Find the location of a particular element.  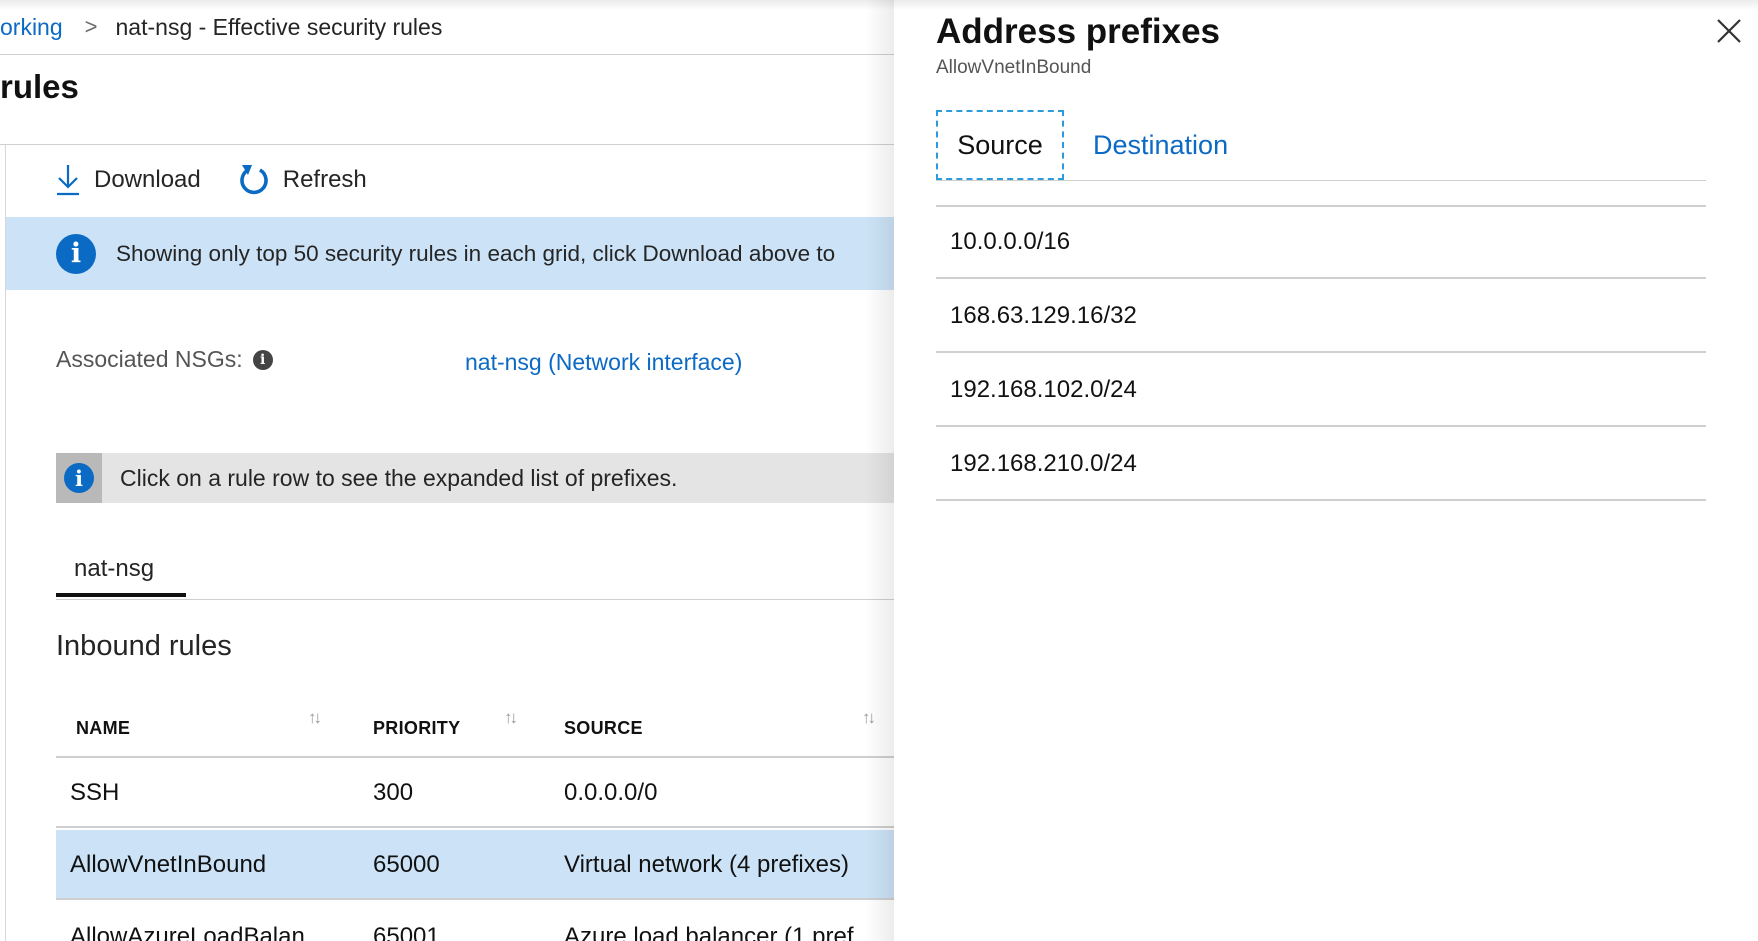

list-item: 10.0.0.0/16 is located at coordinates (1321, 243).